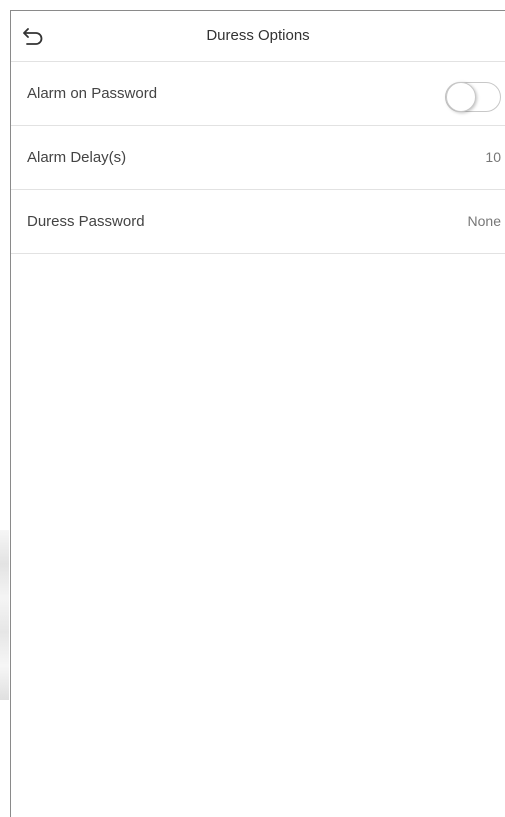 Image resolution: width=505 pixels, height=817 pixels. Describe the element at coordinates (86, 221) in the screenshot. I see `duress-password-label: Duress Password` at that location.